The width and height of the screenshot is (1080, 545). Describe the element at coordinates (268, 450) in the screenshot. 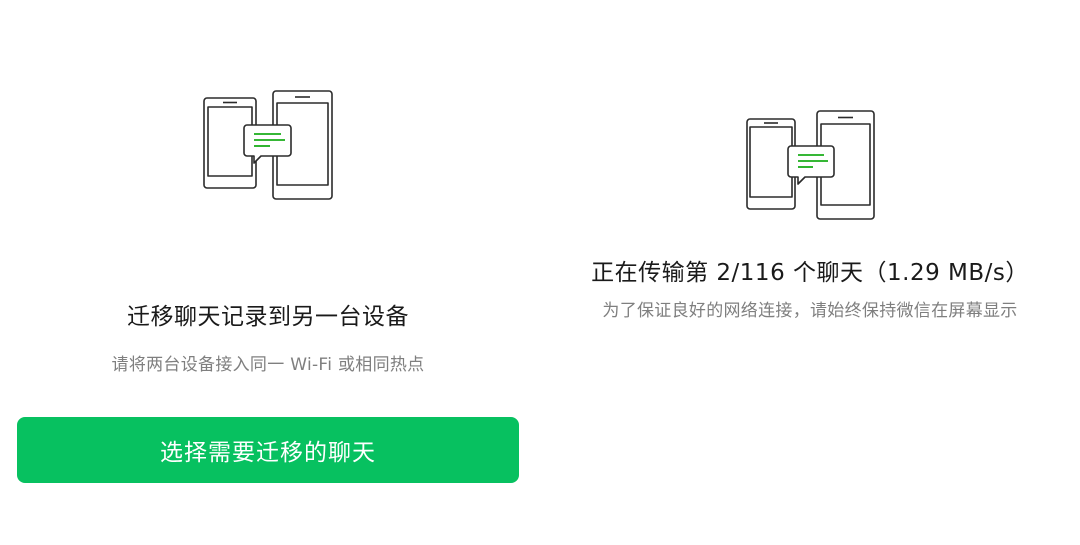

I see `select-chats-button: 选择需要迁移的聊天` at that location.